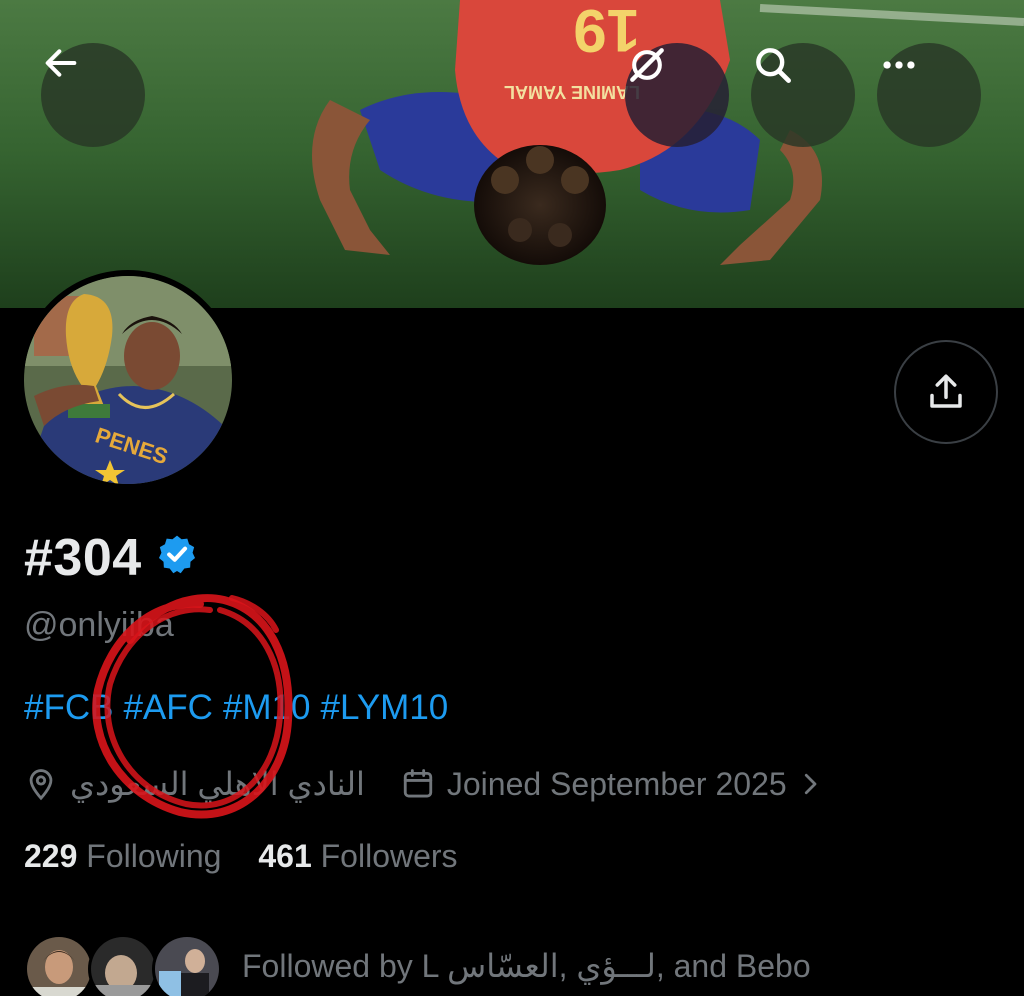 The height and width of the screenshot is (996, 1024). Describe the element at coordinates (154, 856) in the screenshot. I see `following-label: Following` at that location.